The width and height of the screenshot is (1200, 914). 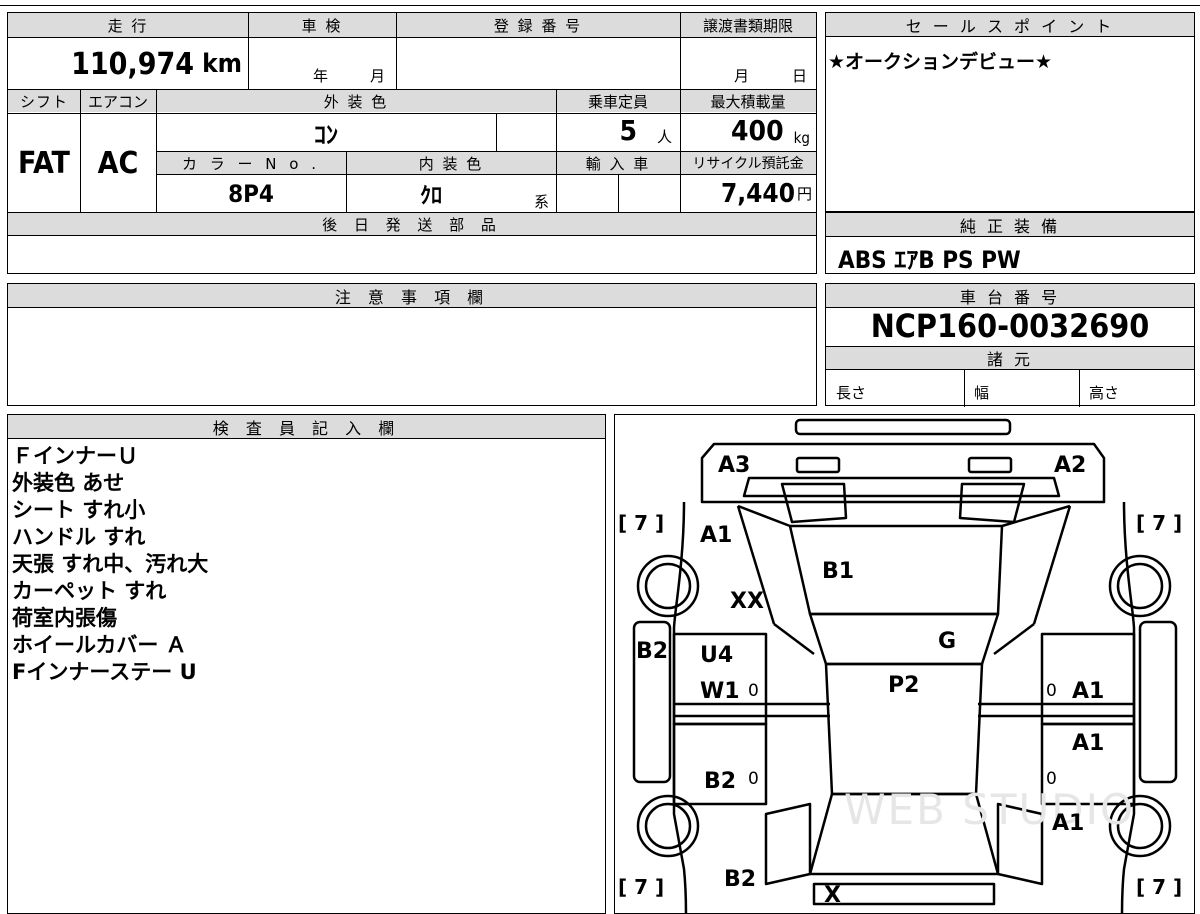 What do you see at coordinates (68, 483) in the screenshot?
I see `inspector-line: 外装色 あせ` at bounding box center [68, 483].